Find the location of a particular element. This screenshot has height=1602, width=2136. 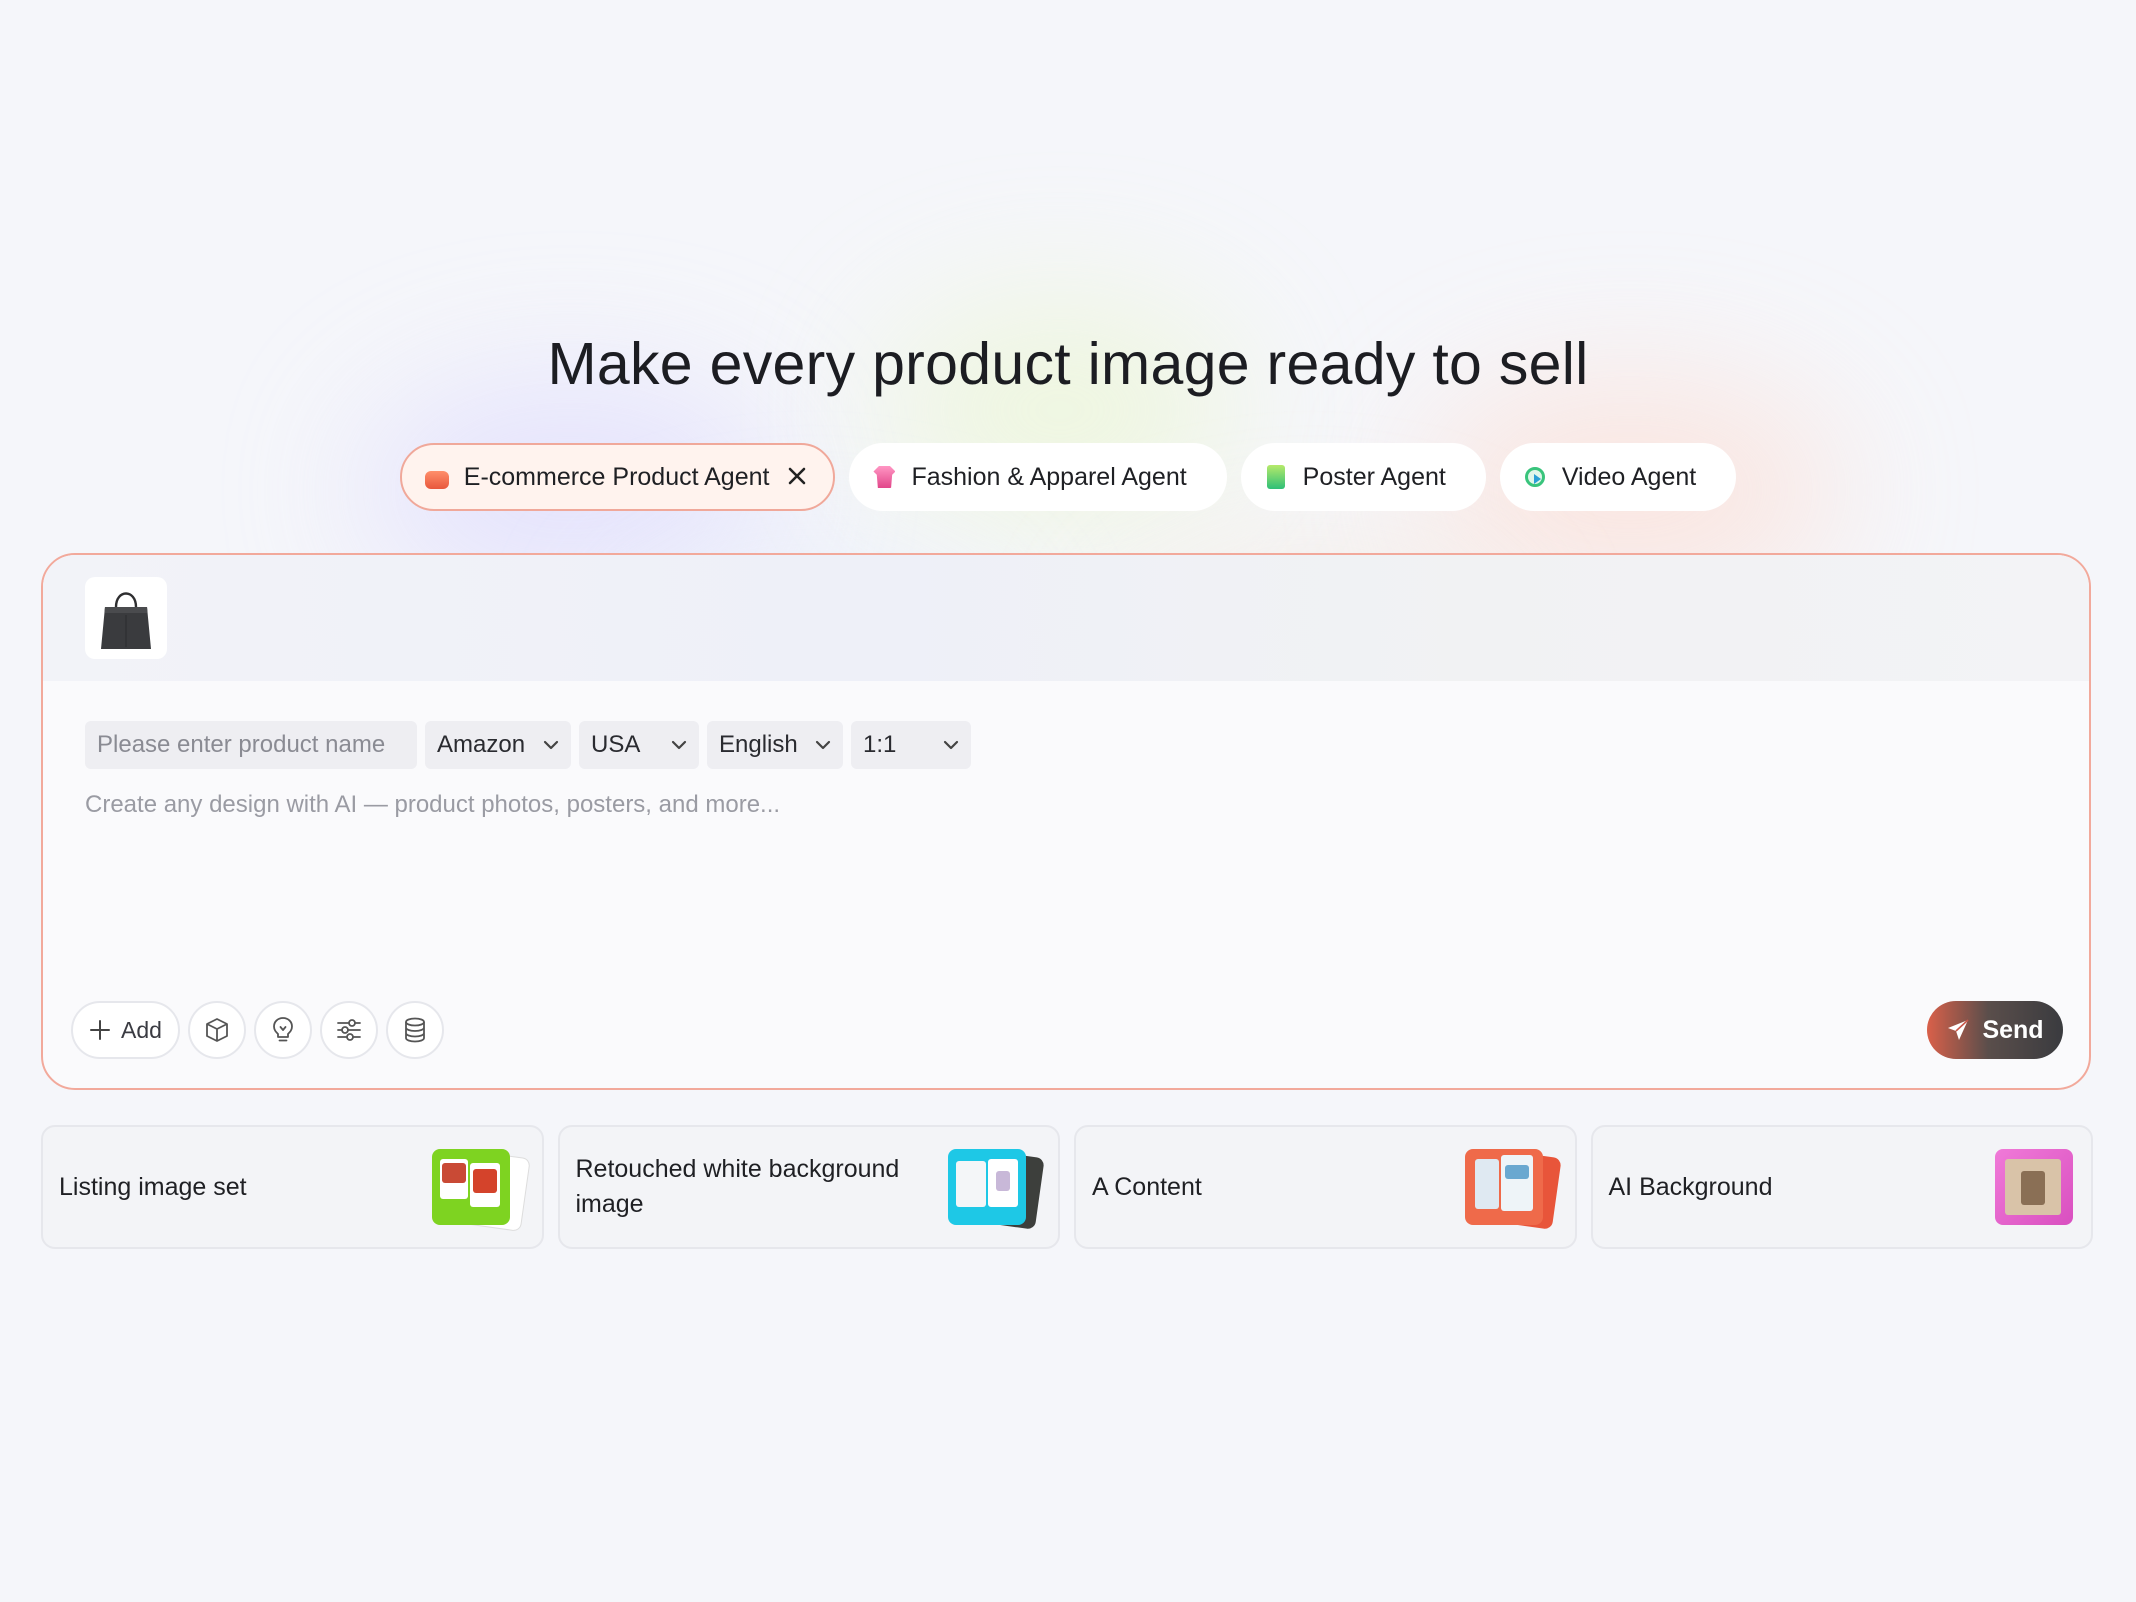

agent-tab-ecommerce: E-commerce Product Agent is located at coordinates (617, 477).